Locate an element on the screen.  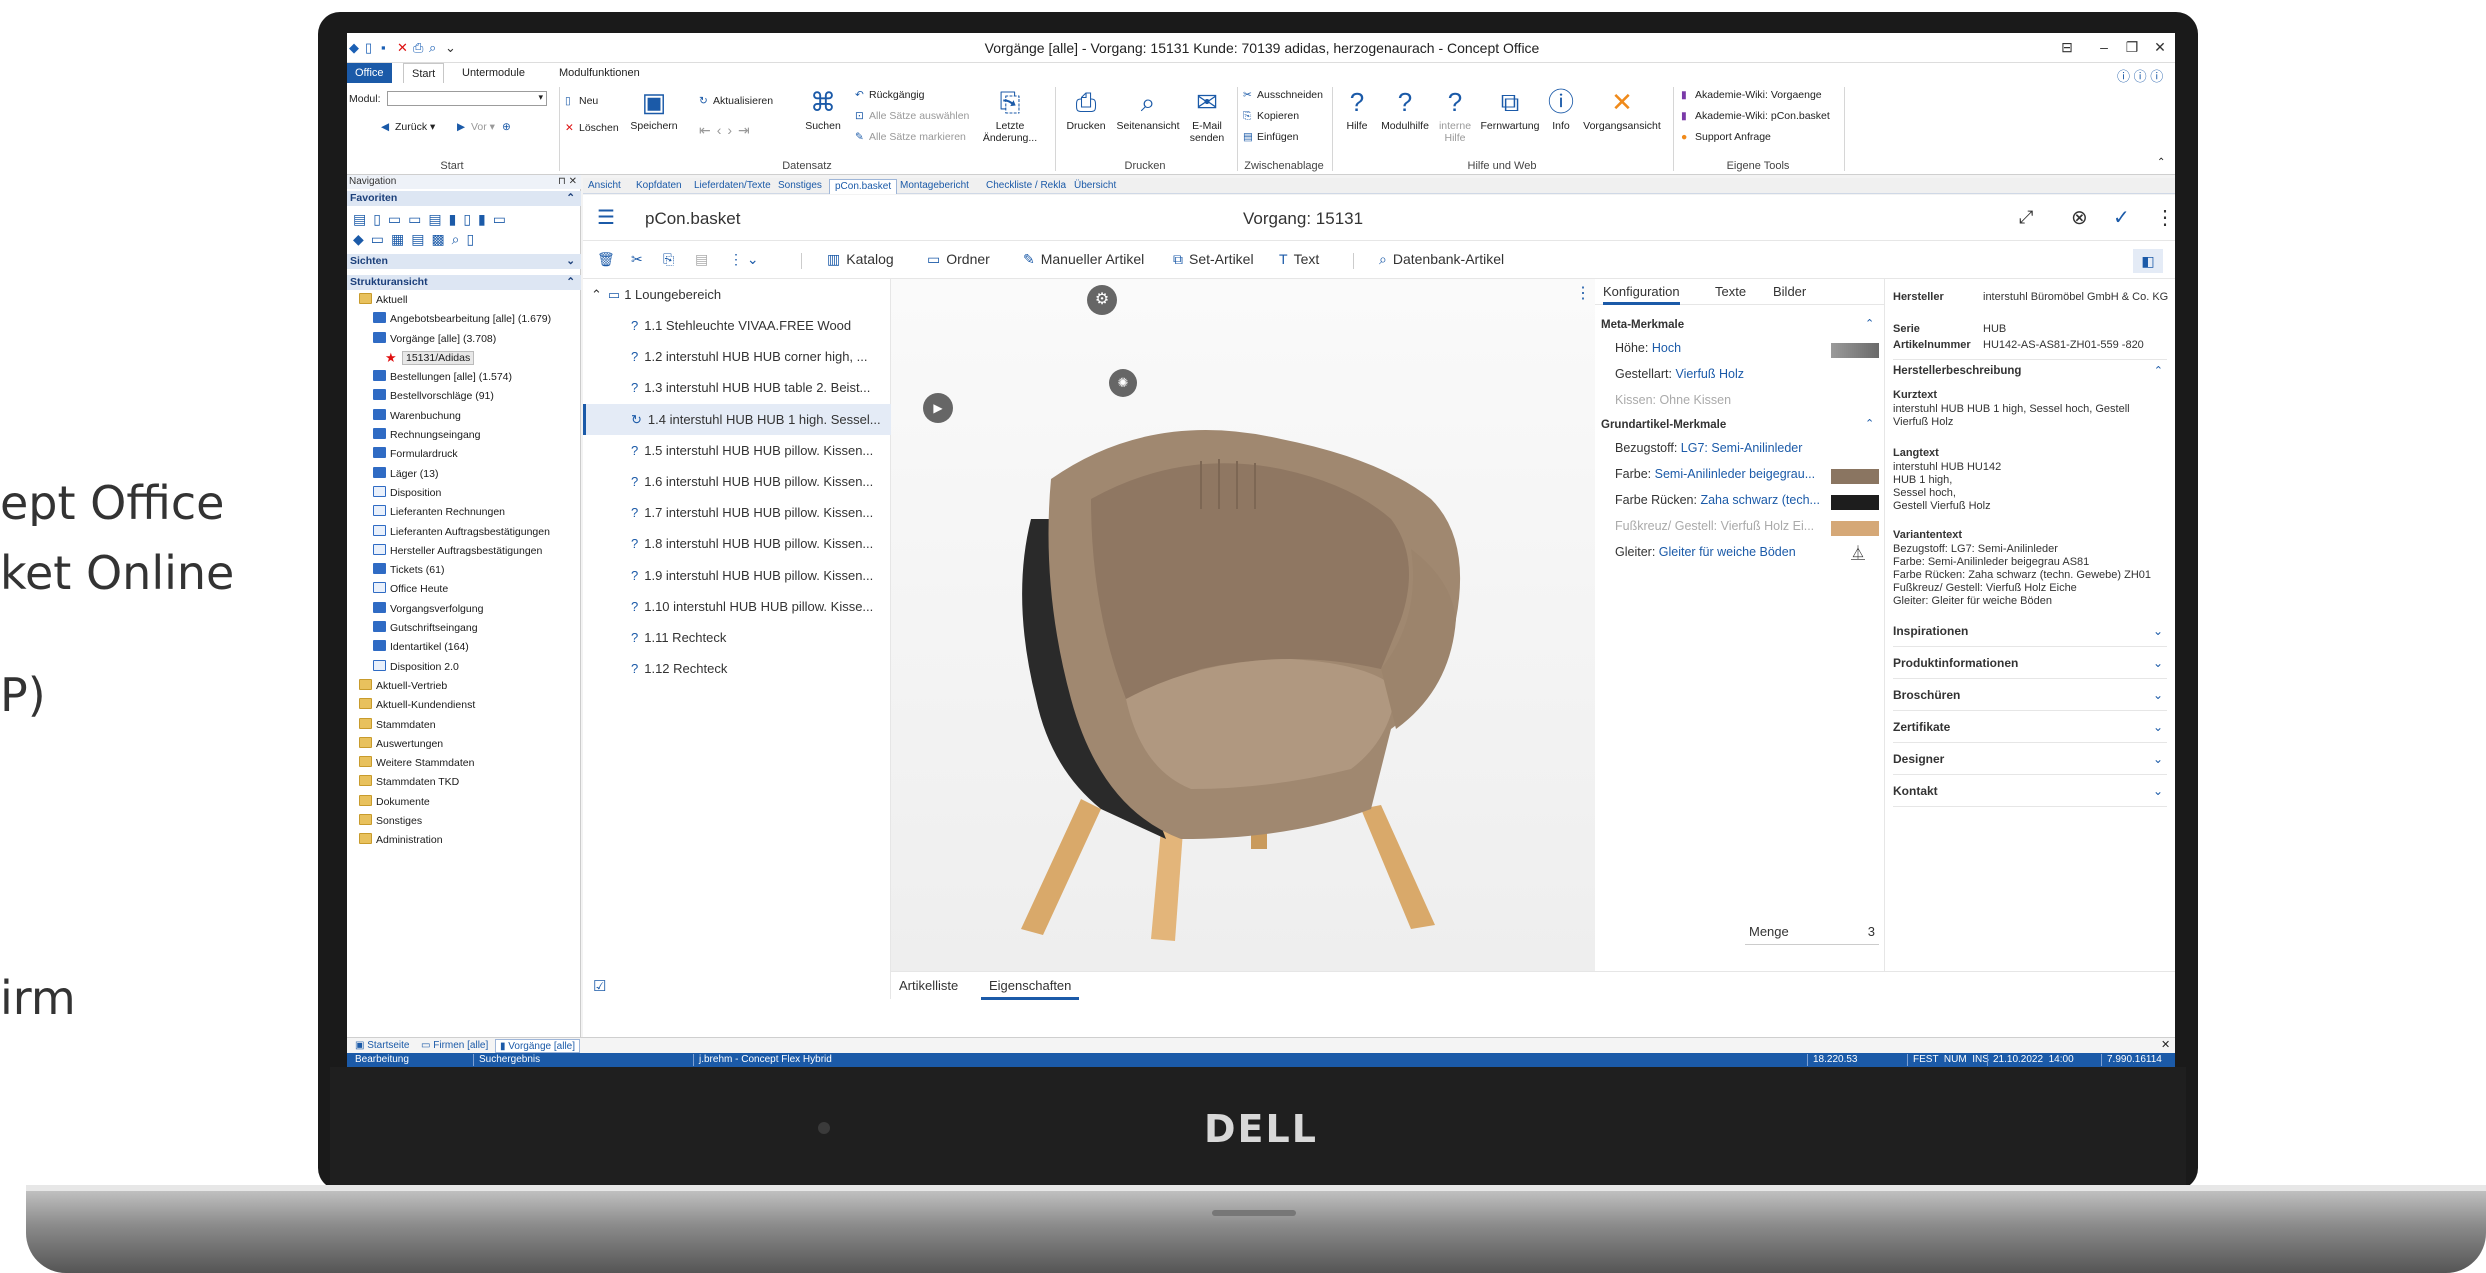
close-tab-icon: ✕ is located at coordinates (2165, 1044).